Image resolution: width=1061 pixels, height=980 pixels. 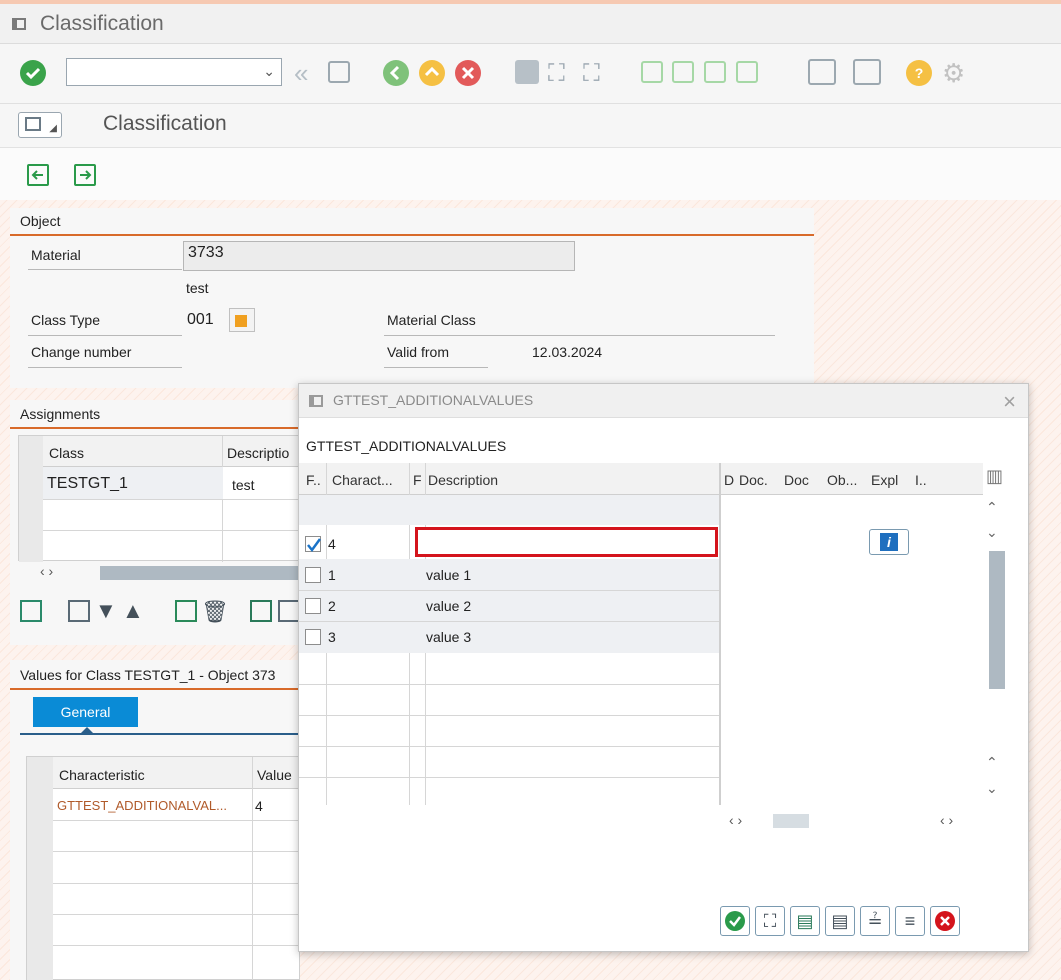 What do you see at coordinates (242, 320) in the screenshot?
I see `class-type-help-icon` at bounding box center [242, 320].